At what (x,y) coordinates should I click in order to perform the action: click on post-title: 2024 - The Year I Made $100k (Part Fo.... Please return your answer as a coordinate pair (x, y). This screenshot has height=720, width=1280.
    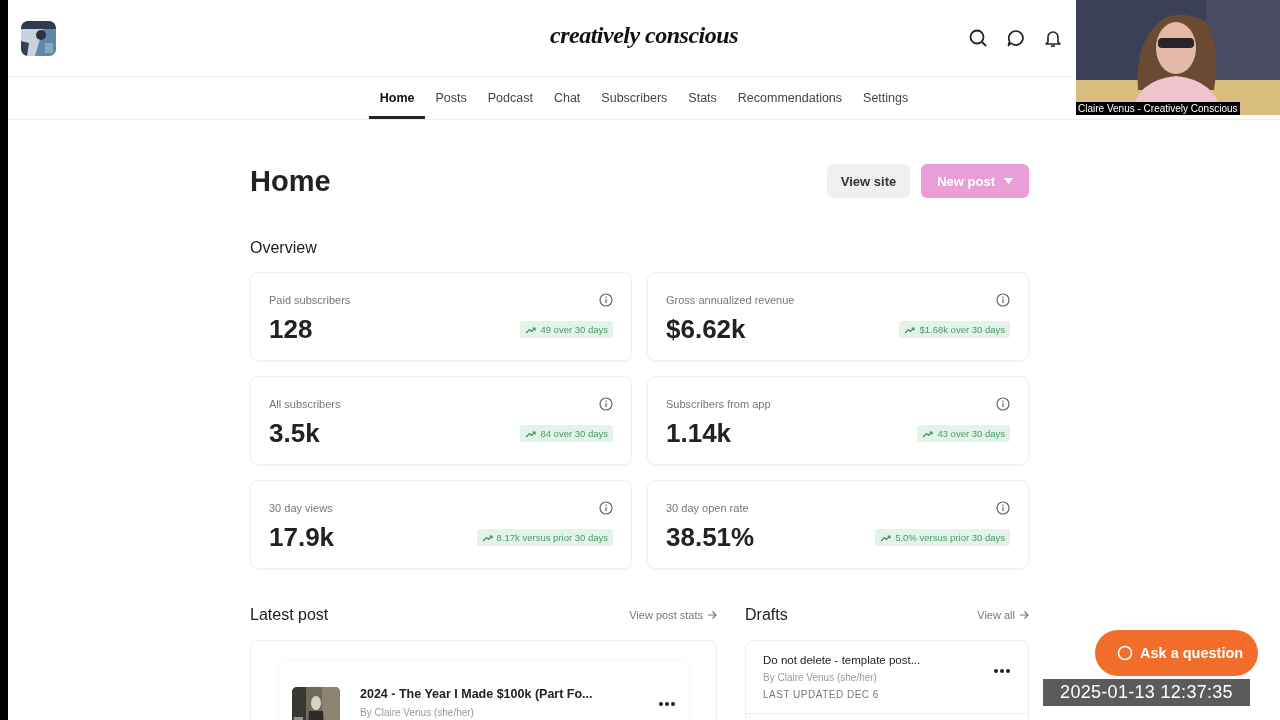
    Looking at the image, I should click on (476, 694).